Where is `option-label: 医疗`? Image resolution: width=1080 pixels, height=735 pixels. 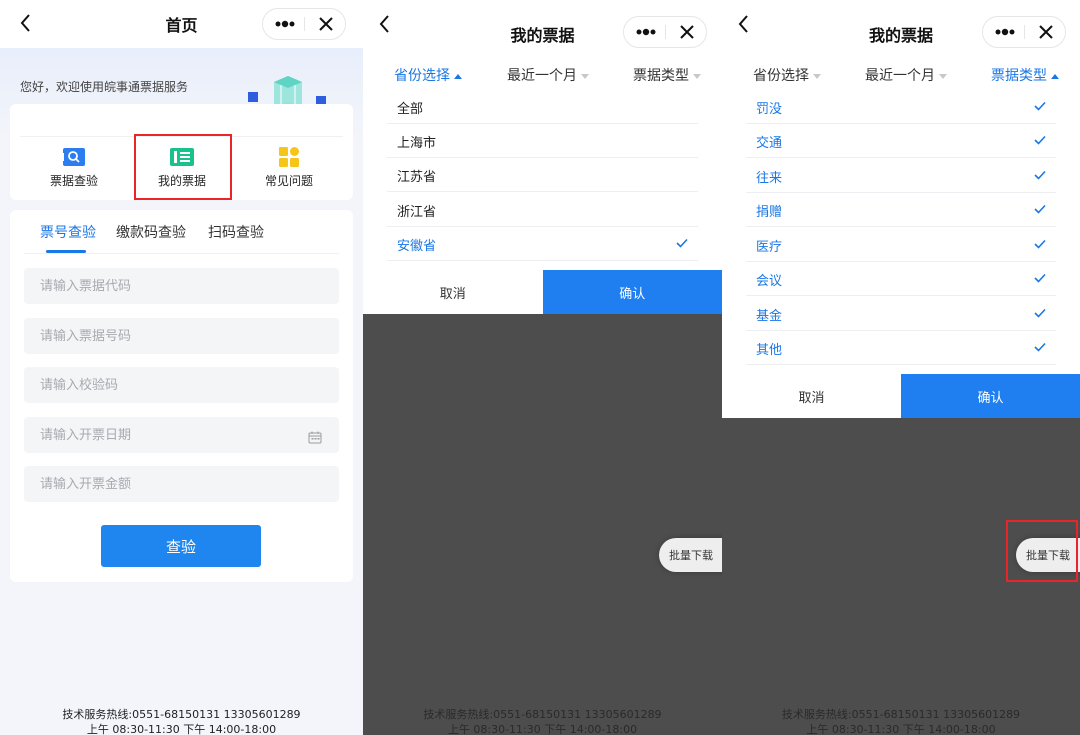 option-label: 医疗 is located at coordinates (769, 247).